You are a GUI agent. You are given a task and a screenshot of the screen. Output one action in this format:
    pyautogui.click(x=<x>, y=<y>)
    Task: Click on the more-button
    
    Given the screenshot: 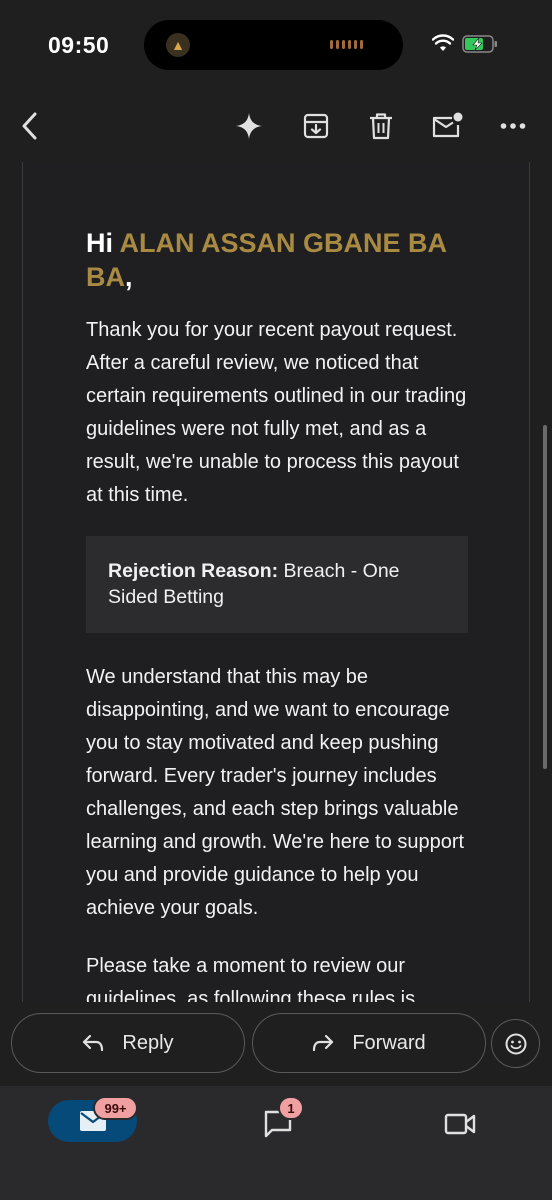 What is the action you would take?
    pyautogui.click(x=513, y=126)
    